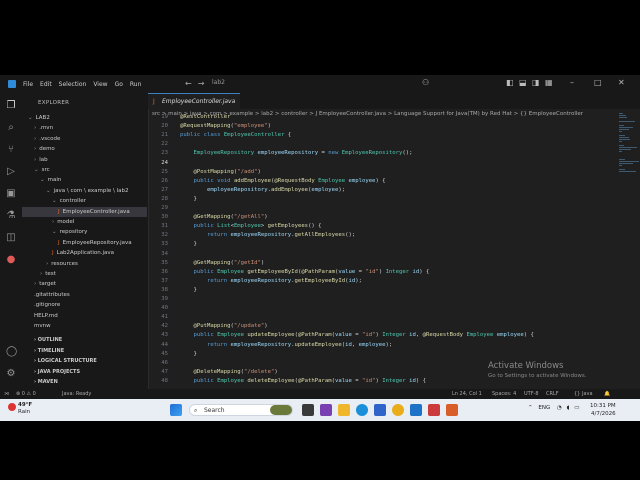  I want to click on code-line: 25 @PostMapping("/add"), so click(378, 172).